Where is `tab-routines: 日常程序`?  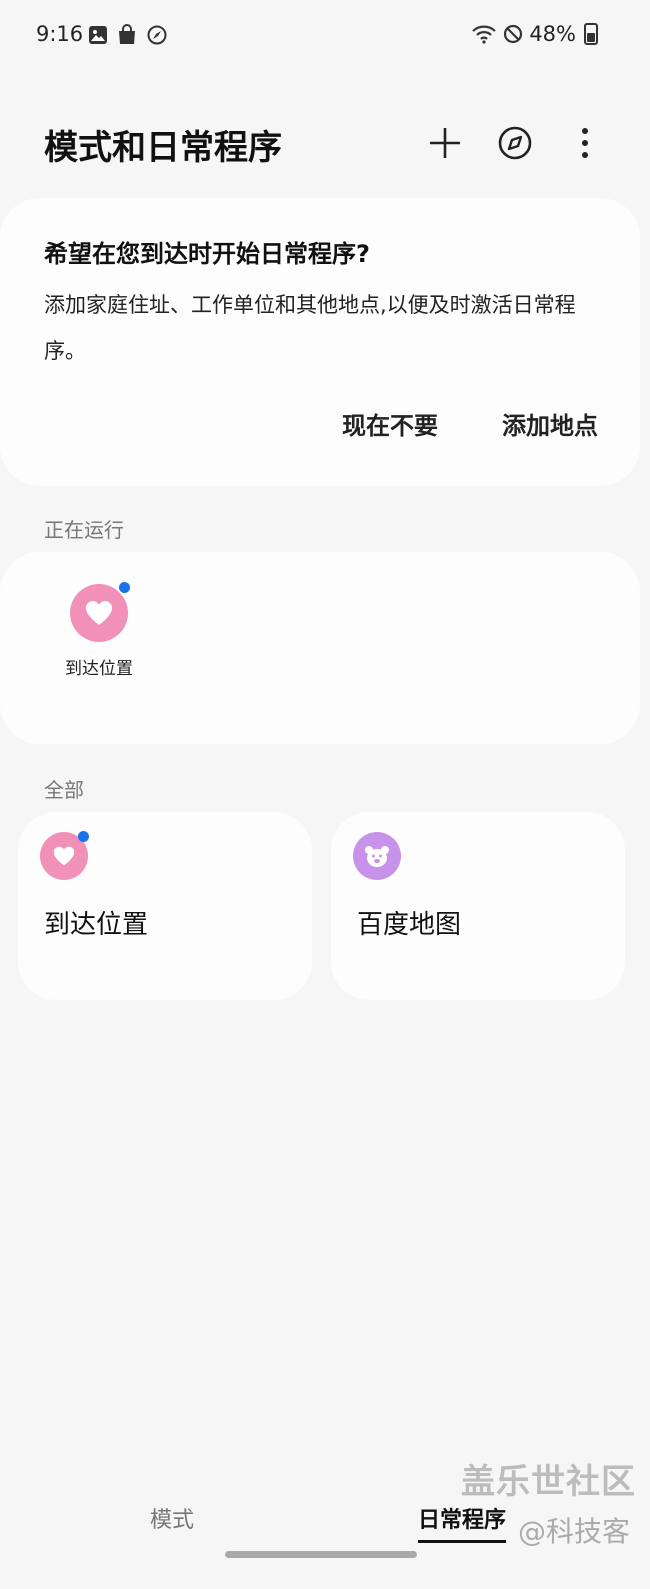
tab-routines: 日常程序 is located at coordinates (462, 1522).